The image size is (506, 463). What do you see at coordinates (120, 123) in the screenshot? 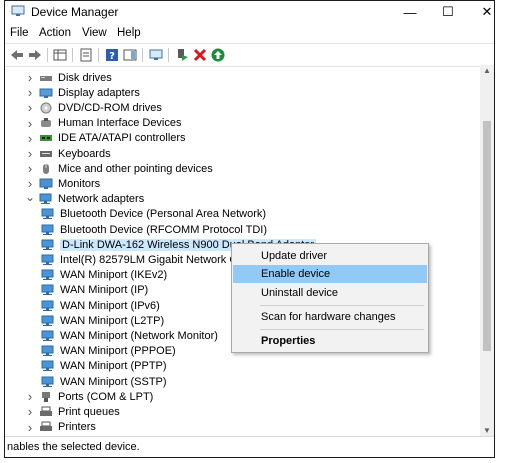
I see `tree-item-label: Human Interface Devices` at bounding box center [120, 123].